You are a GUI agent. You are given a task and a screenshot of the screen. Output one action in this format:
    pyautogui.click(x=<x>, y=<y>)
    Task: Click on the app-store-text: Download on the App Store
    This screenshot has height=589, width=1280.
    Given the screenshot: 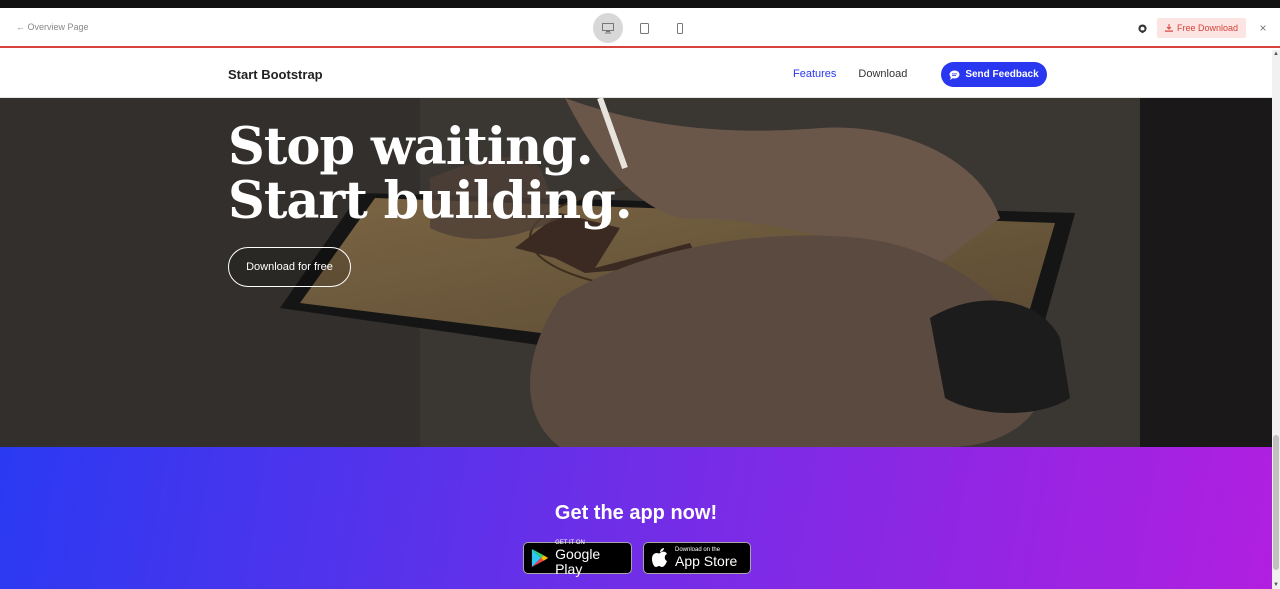 What is the action you would take?
    pyautogui.click(x=706, y=558)
    